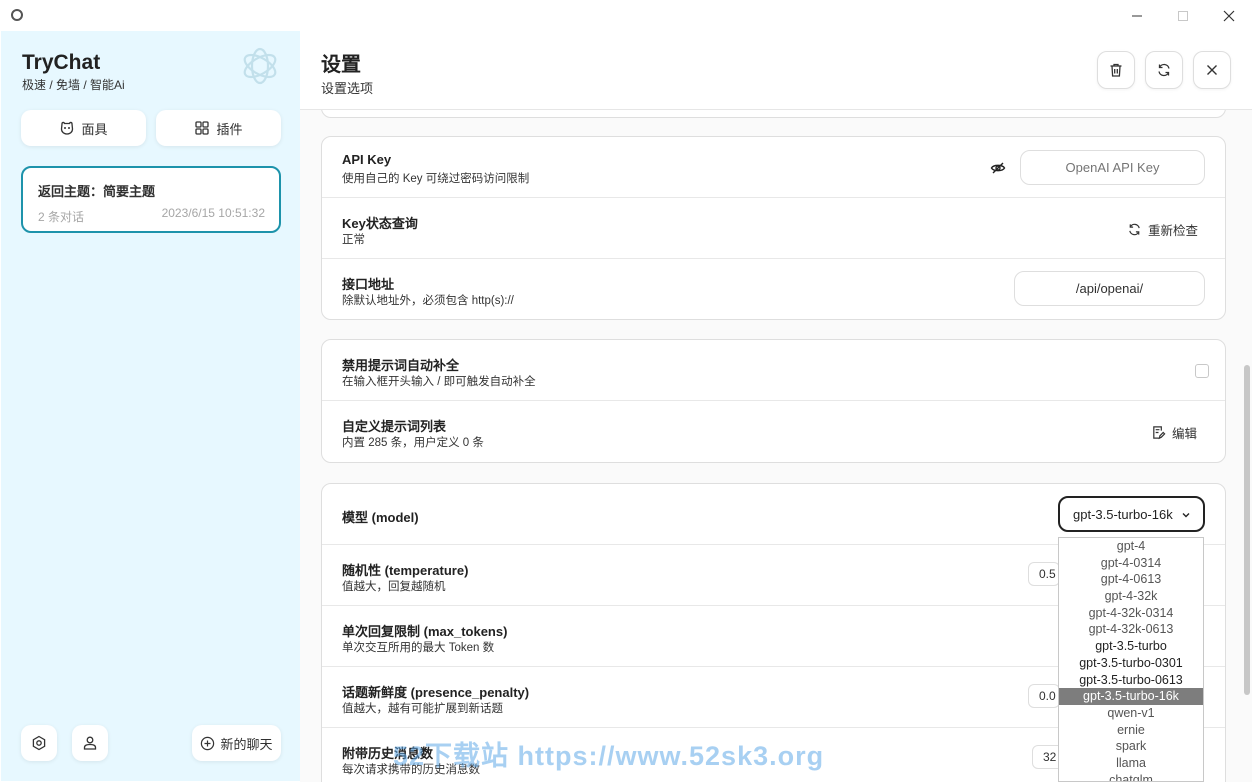  I want to click on setting-title: 话题新鲜度 (presence_penalty), so click(436, 692).